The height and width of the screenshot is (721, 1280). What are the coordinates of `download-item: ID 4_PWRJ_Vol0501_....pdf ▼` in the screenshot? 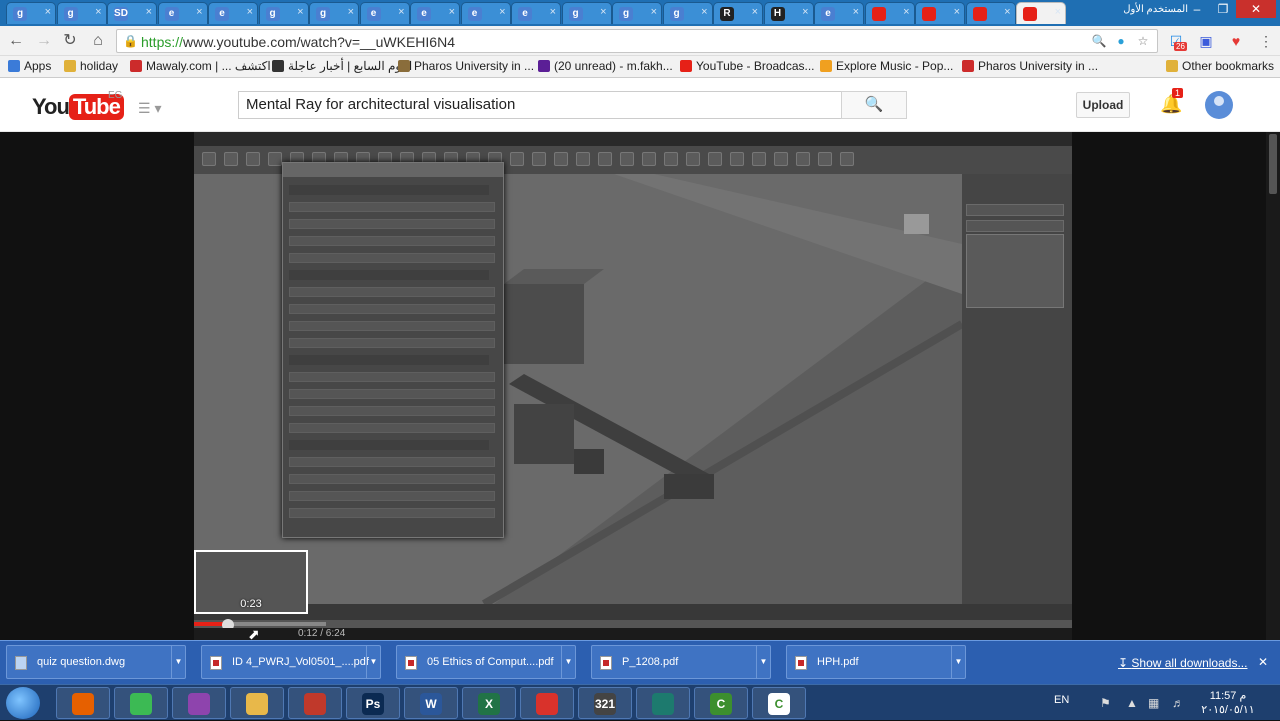 It's located at (291, 662).